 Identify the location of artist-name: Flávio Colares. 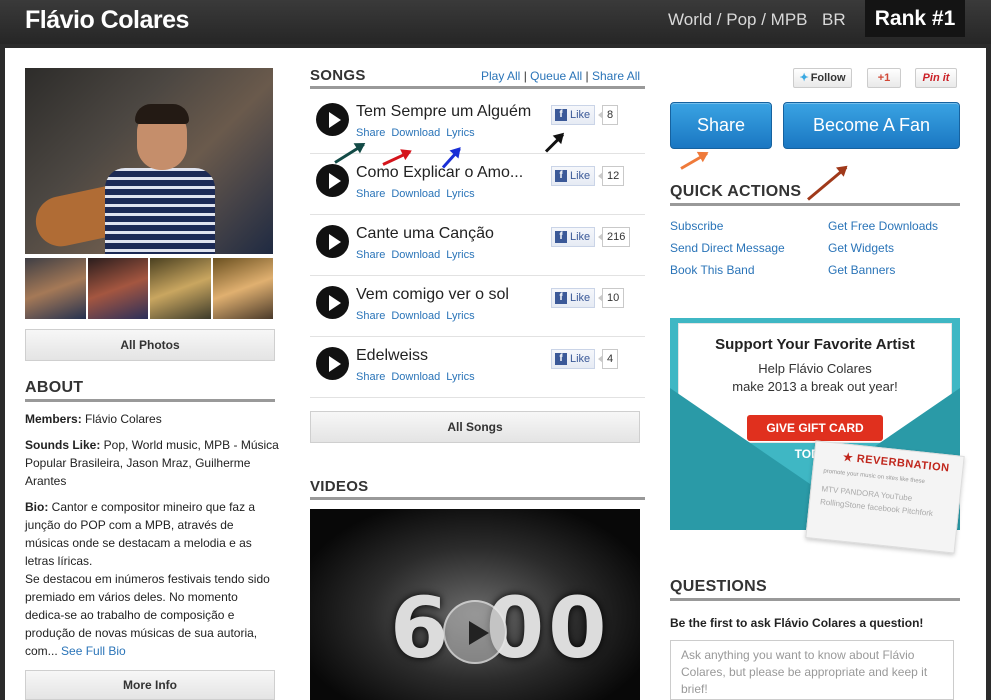
(107, 20).